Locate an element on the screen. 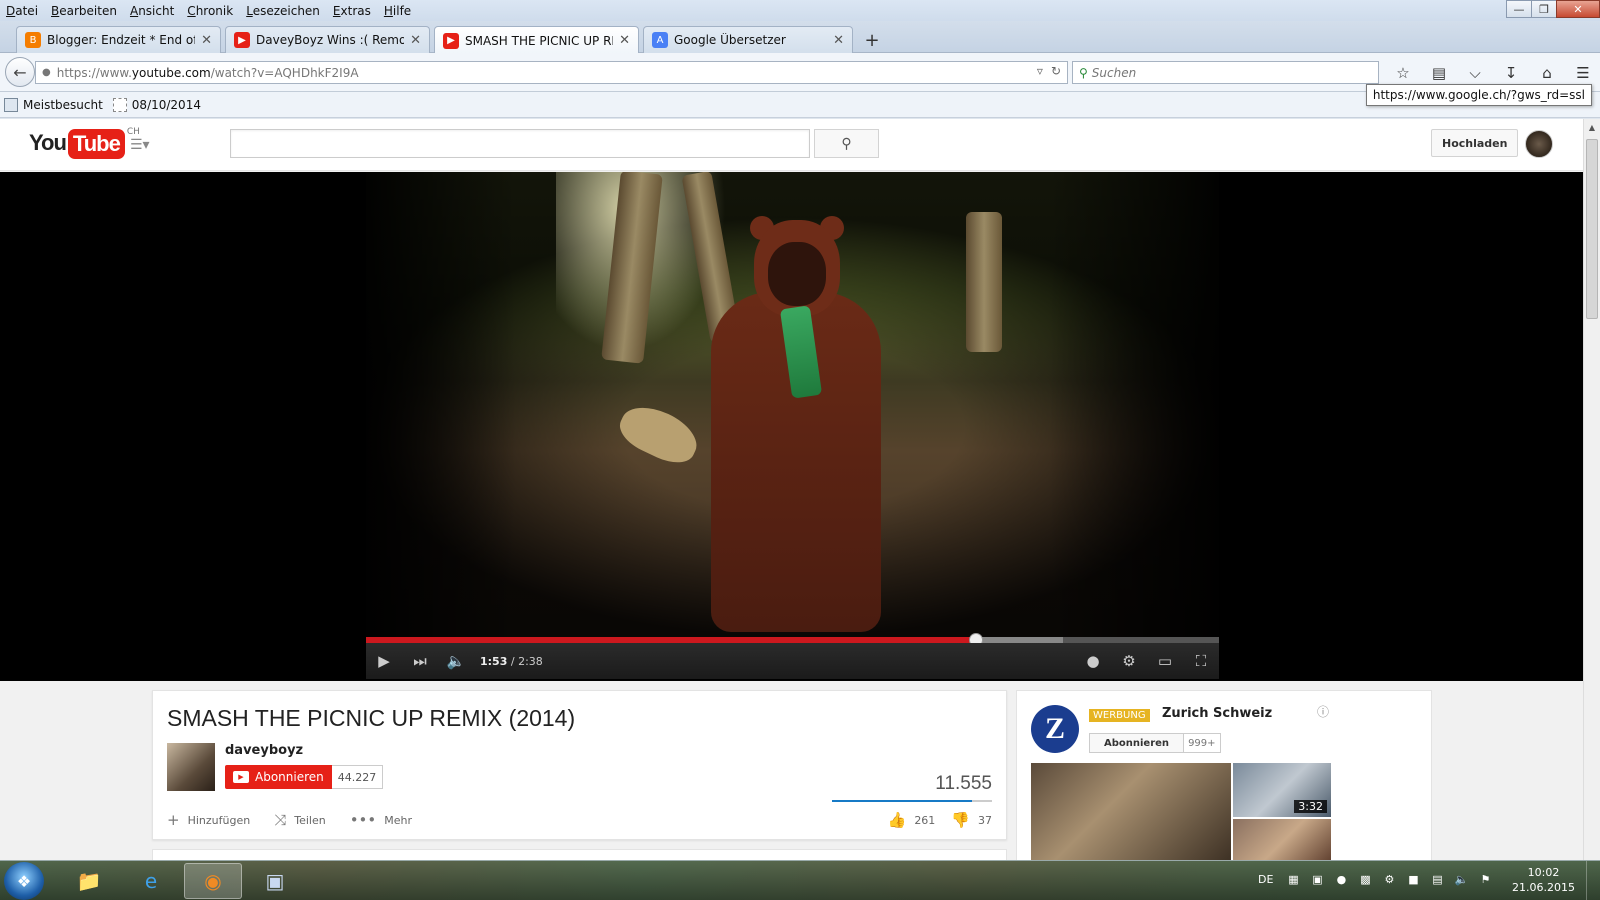 This screenshot has height=900, width=1600. menu-datei: Datei is located at coordinates (22, 11).